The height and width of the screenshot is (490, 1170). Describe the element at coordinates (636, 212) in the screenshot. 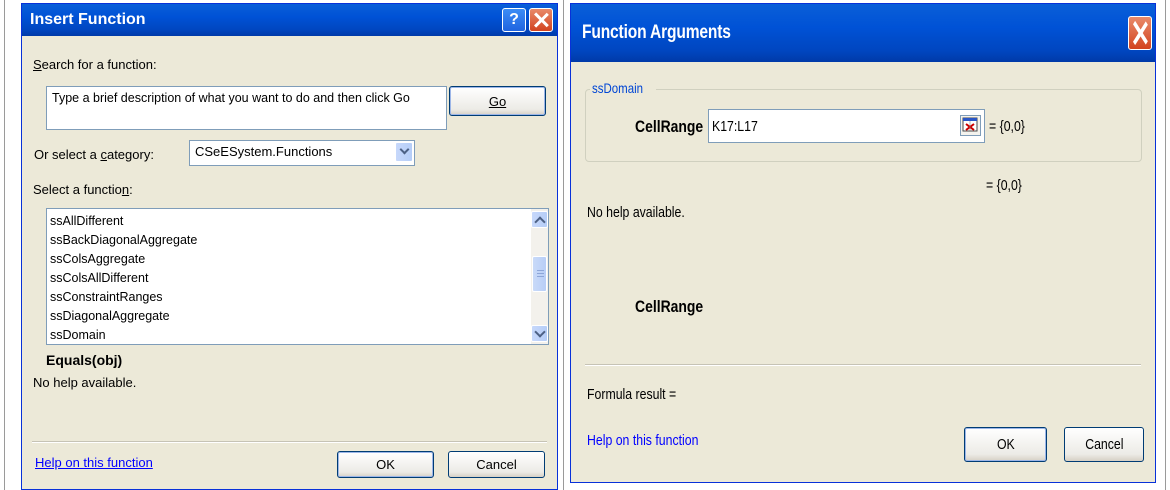

I see `function-help-text: No help available.` at that location.